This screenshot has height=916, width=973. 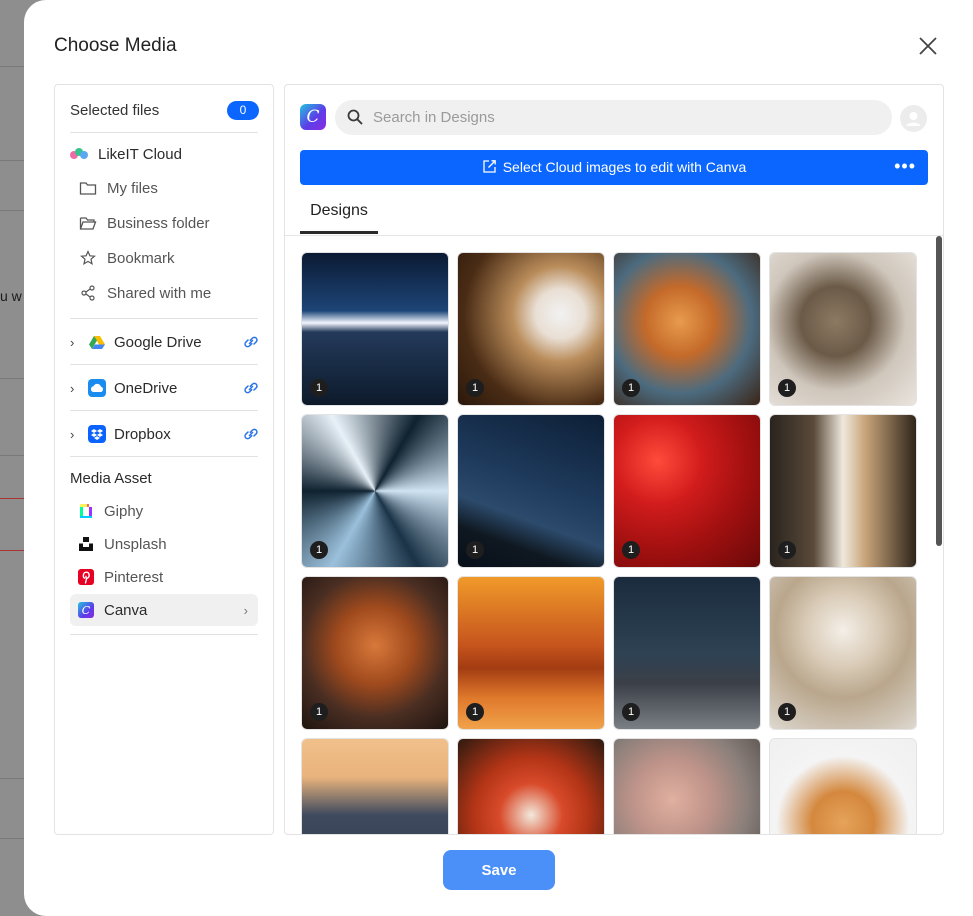 What do you see at coordinates (140, 154) in the screenshot?
I see `likeit-cloud-title: LikeIT Cloud` at bounding box center [140, 154].